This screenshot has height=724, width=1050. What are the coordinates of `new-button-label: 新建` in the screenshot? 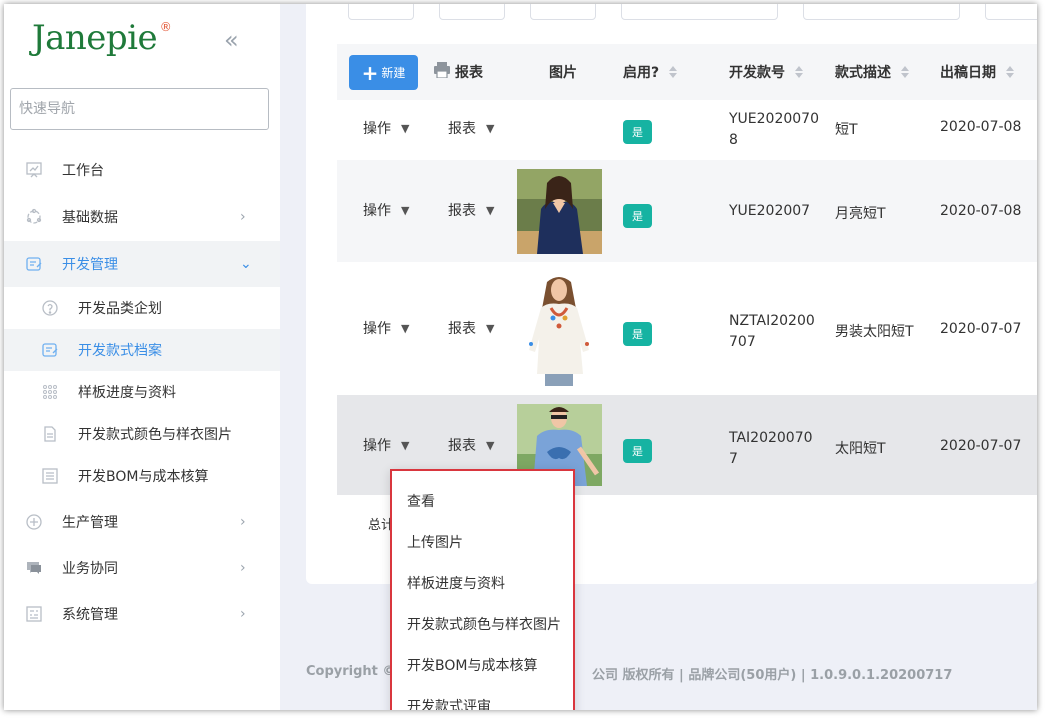 It's located at (393, 73).